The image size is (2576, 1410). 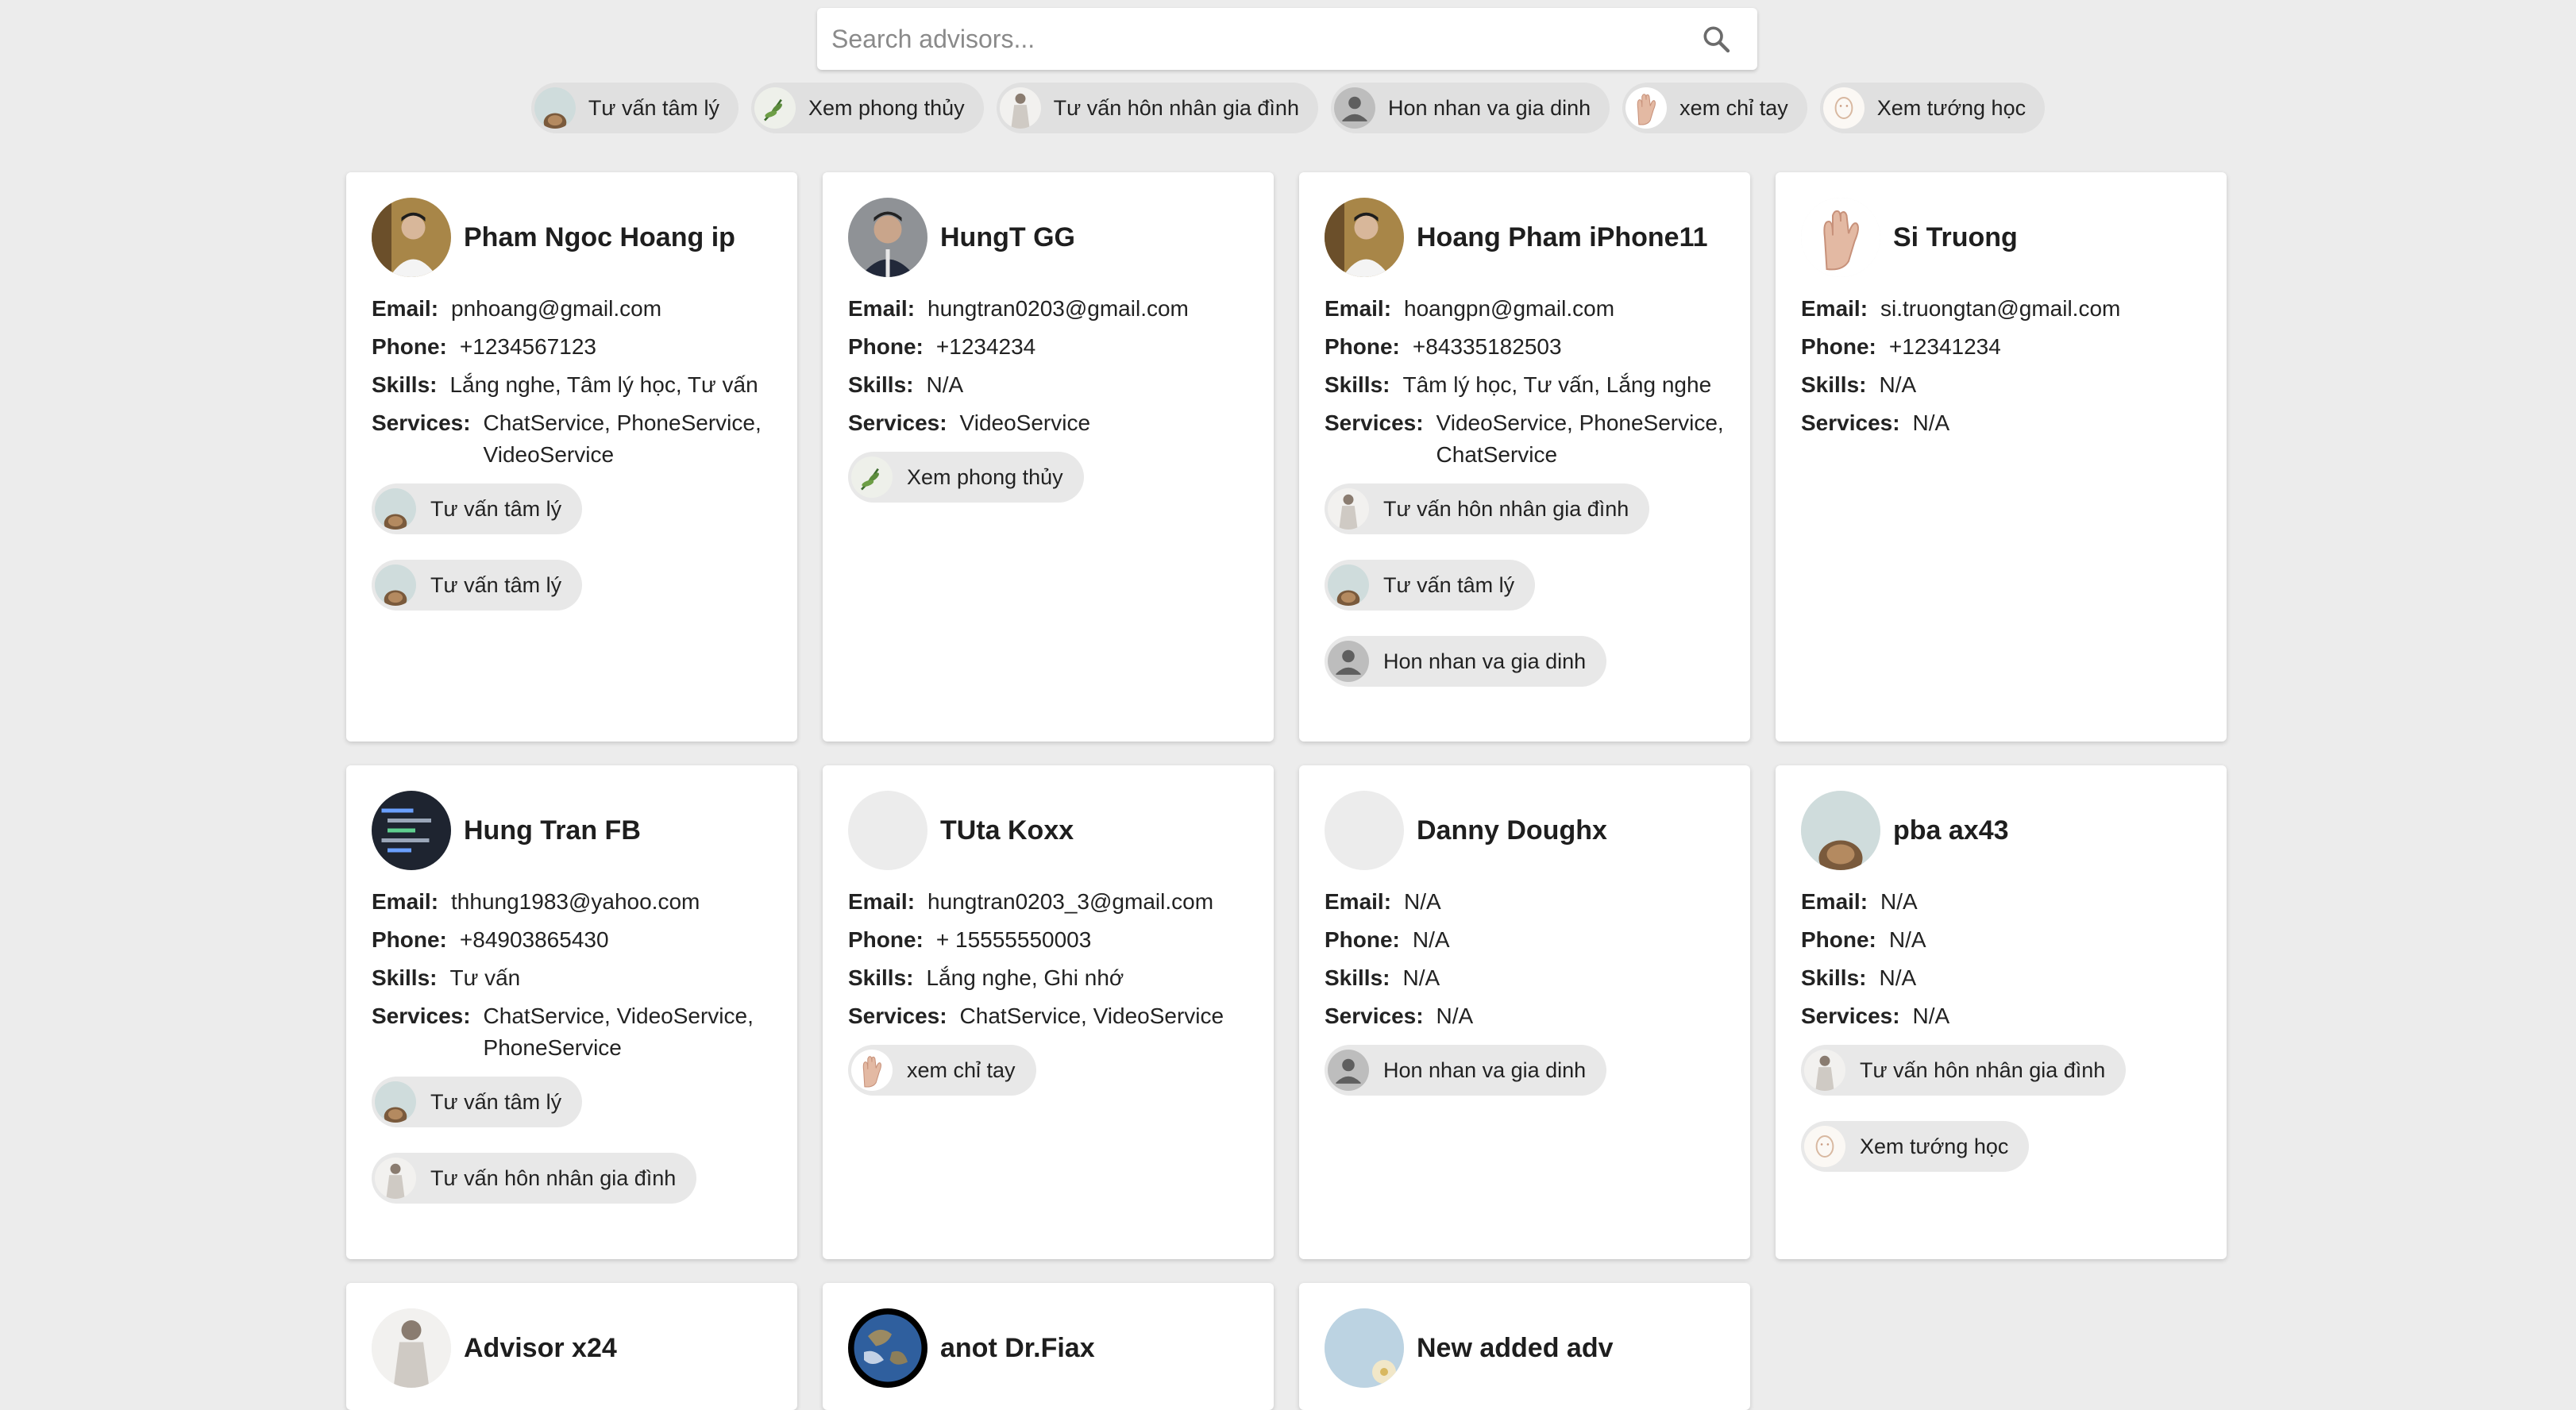 What do you see at coordinates (1007, 237) in the screenshot?
I see `advisor-name: HungT GG` at bounding box center [1007, 237].